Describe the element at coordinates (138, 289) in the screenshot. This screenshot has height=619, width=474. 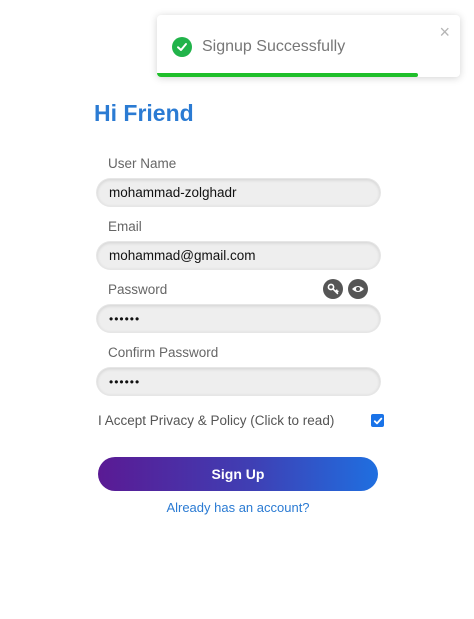
I see `password-label: Password` at that location.